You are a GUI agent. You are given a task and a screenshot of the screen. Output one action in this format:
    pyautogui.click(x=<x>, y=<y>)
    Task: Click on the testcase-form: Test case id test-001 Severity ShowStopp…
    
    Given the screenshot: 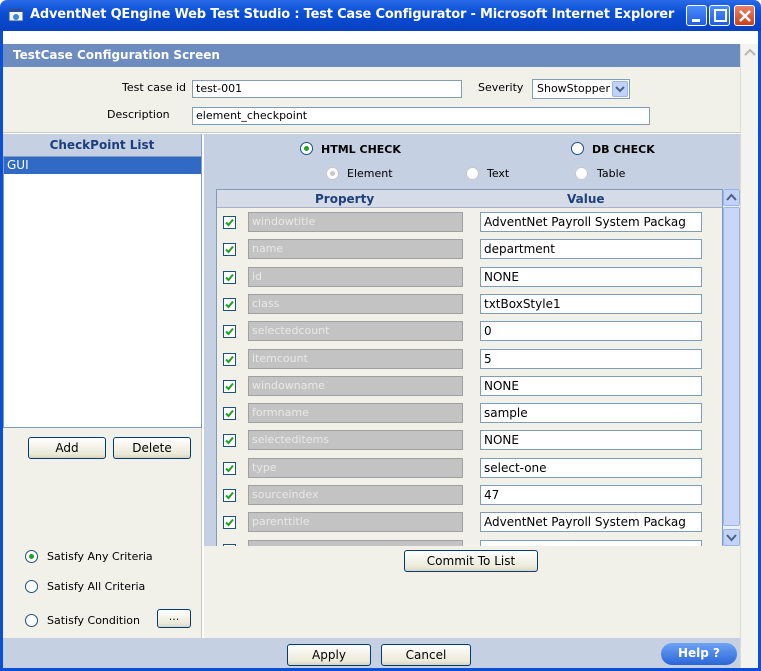 What is the action you would take?
    pyautogui.click(x=371, y=100)
    